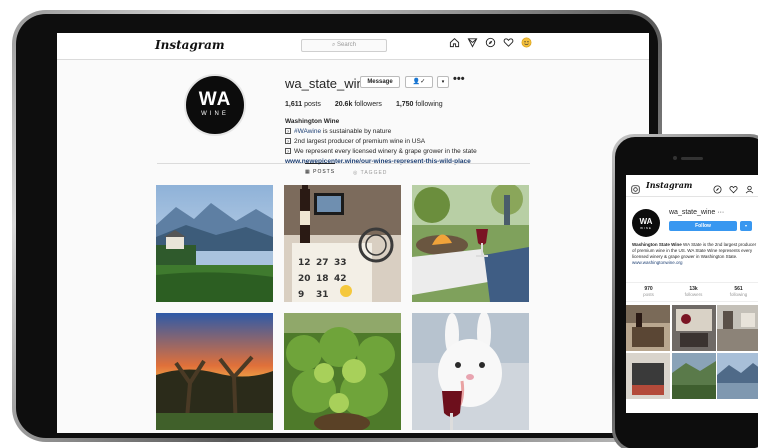 Image resolution: width=758 pixels, height=448 pixels. Describe the element at coordinates (307, 131) in the screenshot. I see `bio-hashtag-link: #WAwine` at that location.